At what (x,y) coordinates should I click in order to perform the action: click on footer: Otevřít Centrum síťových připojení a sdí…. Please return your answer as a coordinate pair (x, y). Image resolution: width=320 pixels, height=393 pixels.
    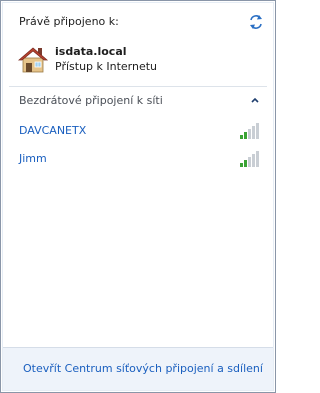
    Looking at the image, I should click on (138, 368).